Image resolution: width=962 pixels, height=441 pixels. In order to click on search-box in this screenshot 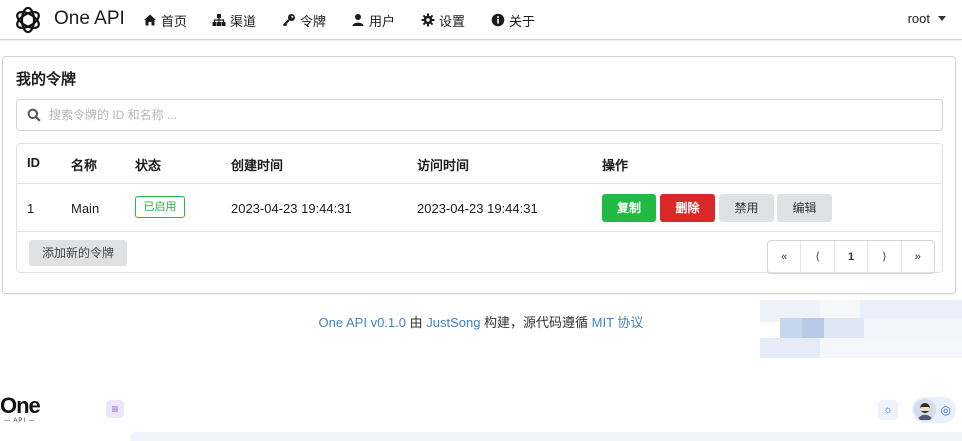, I will do `click(479, 115)`.